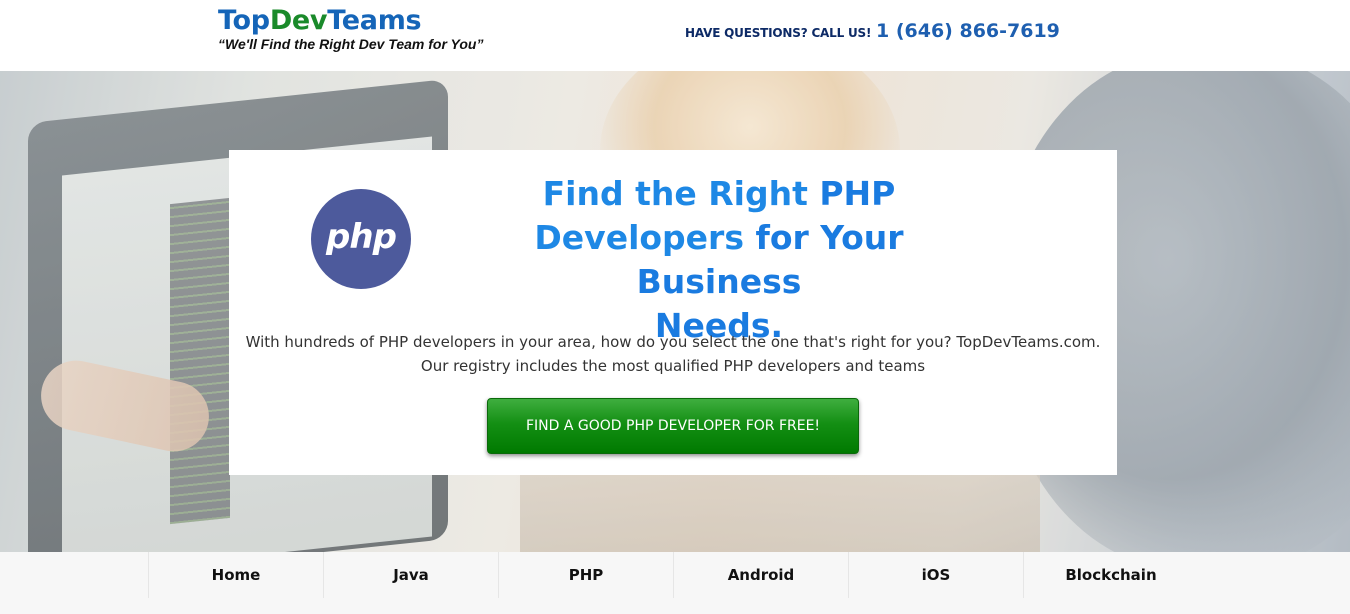 This screenshot has height=614, width=1350. I want to click on phone-number: 1 (646) 866-7619, so click(968, 31).